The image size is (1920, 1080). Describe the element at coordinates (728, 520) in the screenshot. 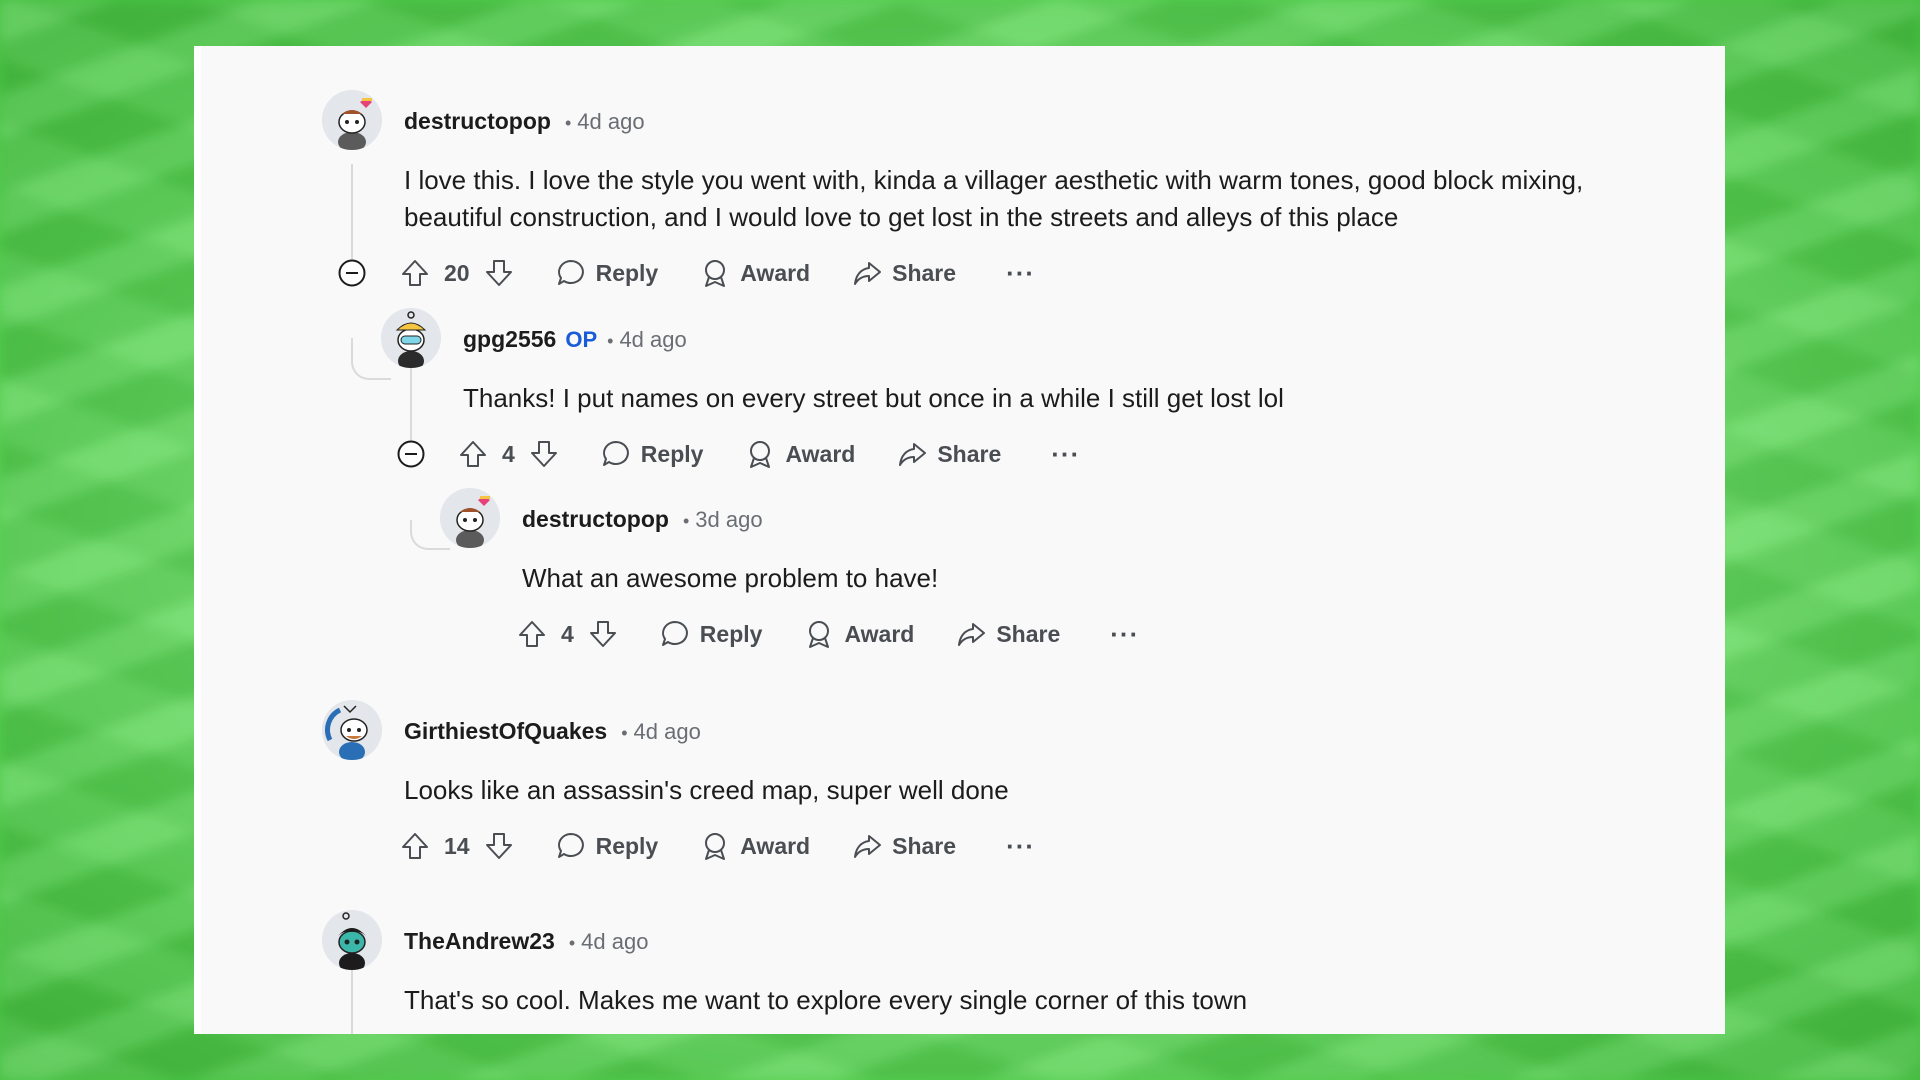

I see `timestamp: 3d ago` at that location.